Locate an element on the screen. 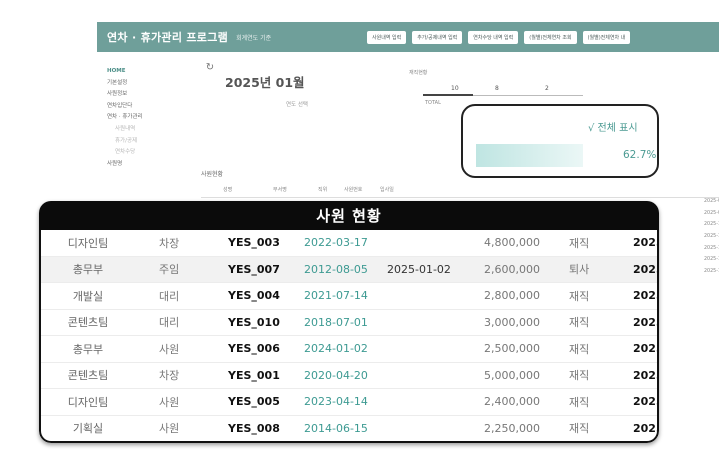 The width and height of the screenshot is (719, 472). sidebar-subitem-leave-deduction: 휴가/공제 is located at coordinates (150, 142).